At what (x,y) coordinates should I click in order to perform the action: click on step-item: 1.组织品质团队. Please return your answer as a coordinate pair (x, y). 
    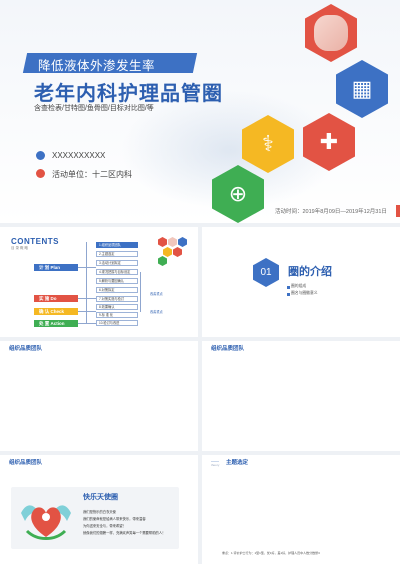
    Looking at the image, I should click on (117, 245).